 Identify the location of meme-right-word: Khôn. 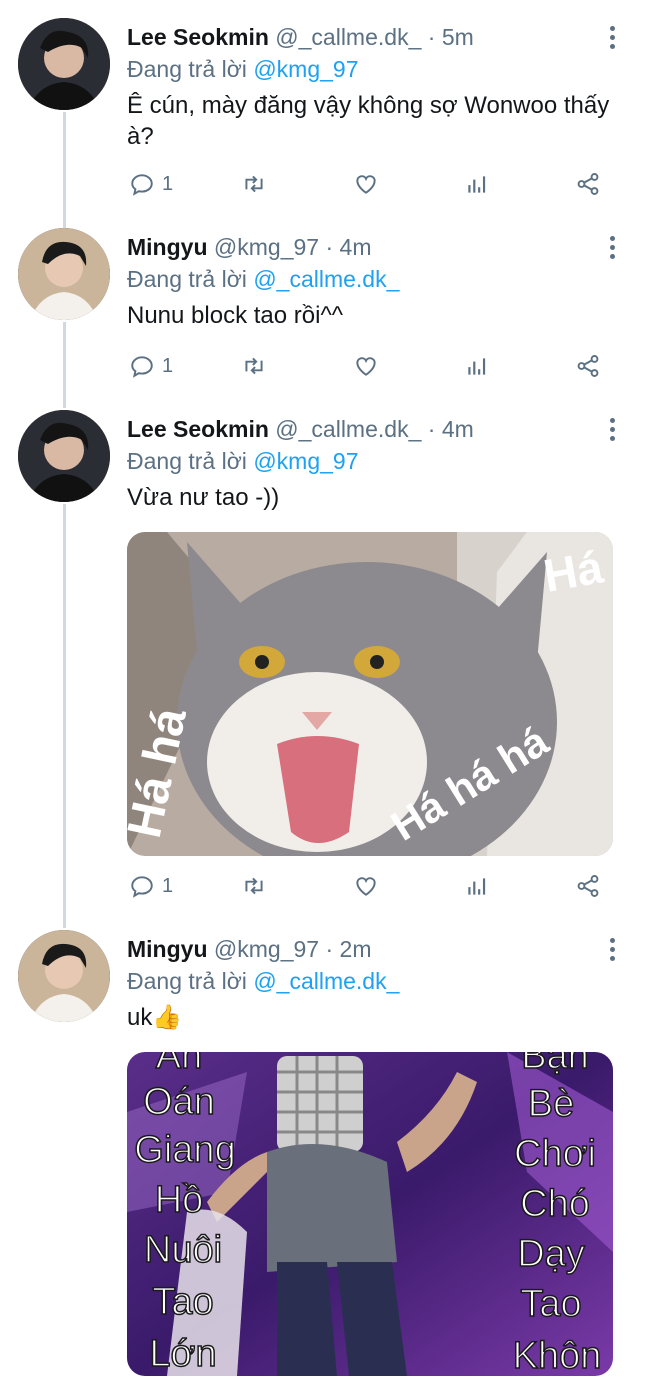
(557, 1355).